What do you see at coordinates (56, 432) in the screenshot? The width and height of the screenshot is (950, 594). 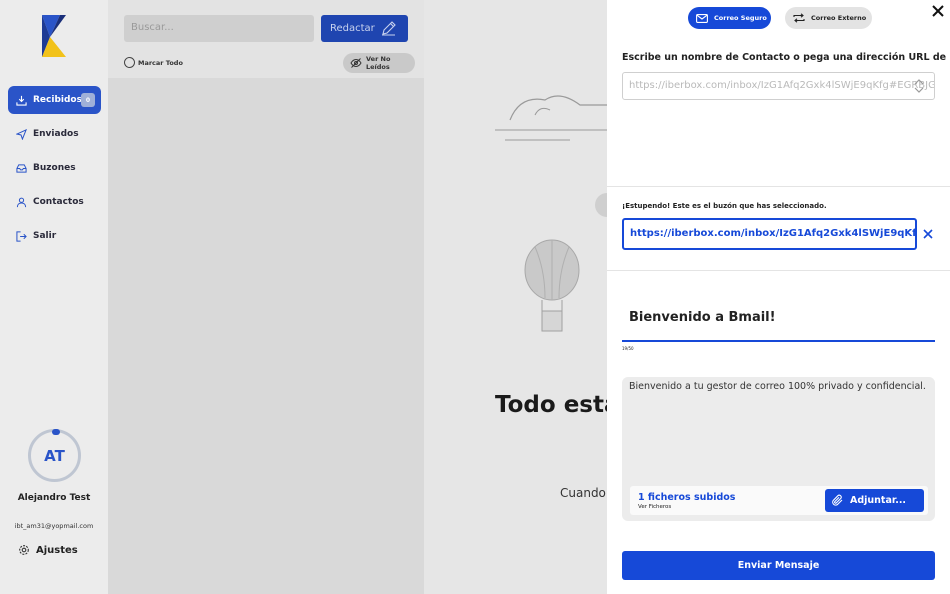 I see `avatar-status-dot` at bounding box center [56, 432].